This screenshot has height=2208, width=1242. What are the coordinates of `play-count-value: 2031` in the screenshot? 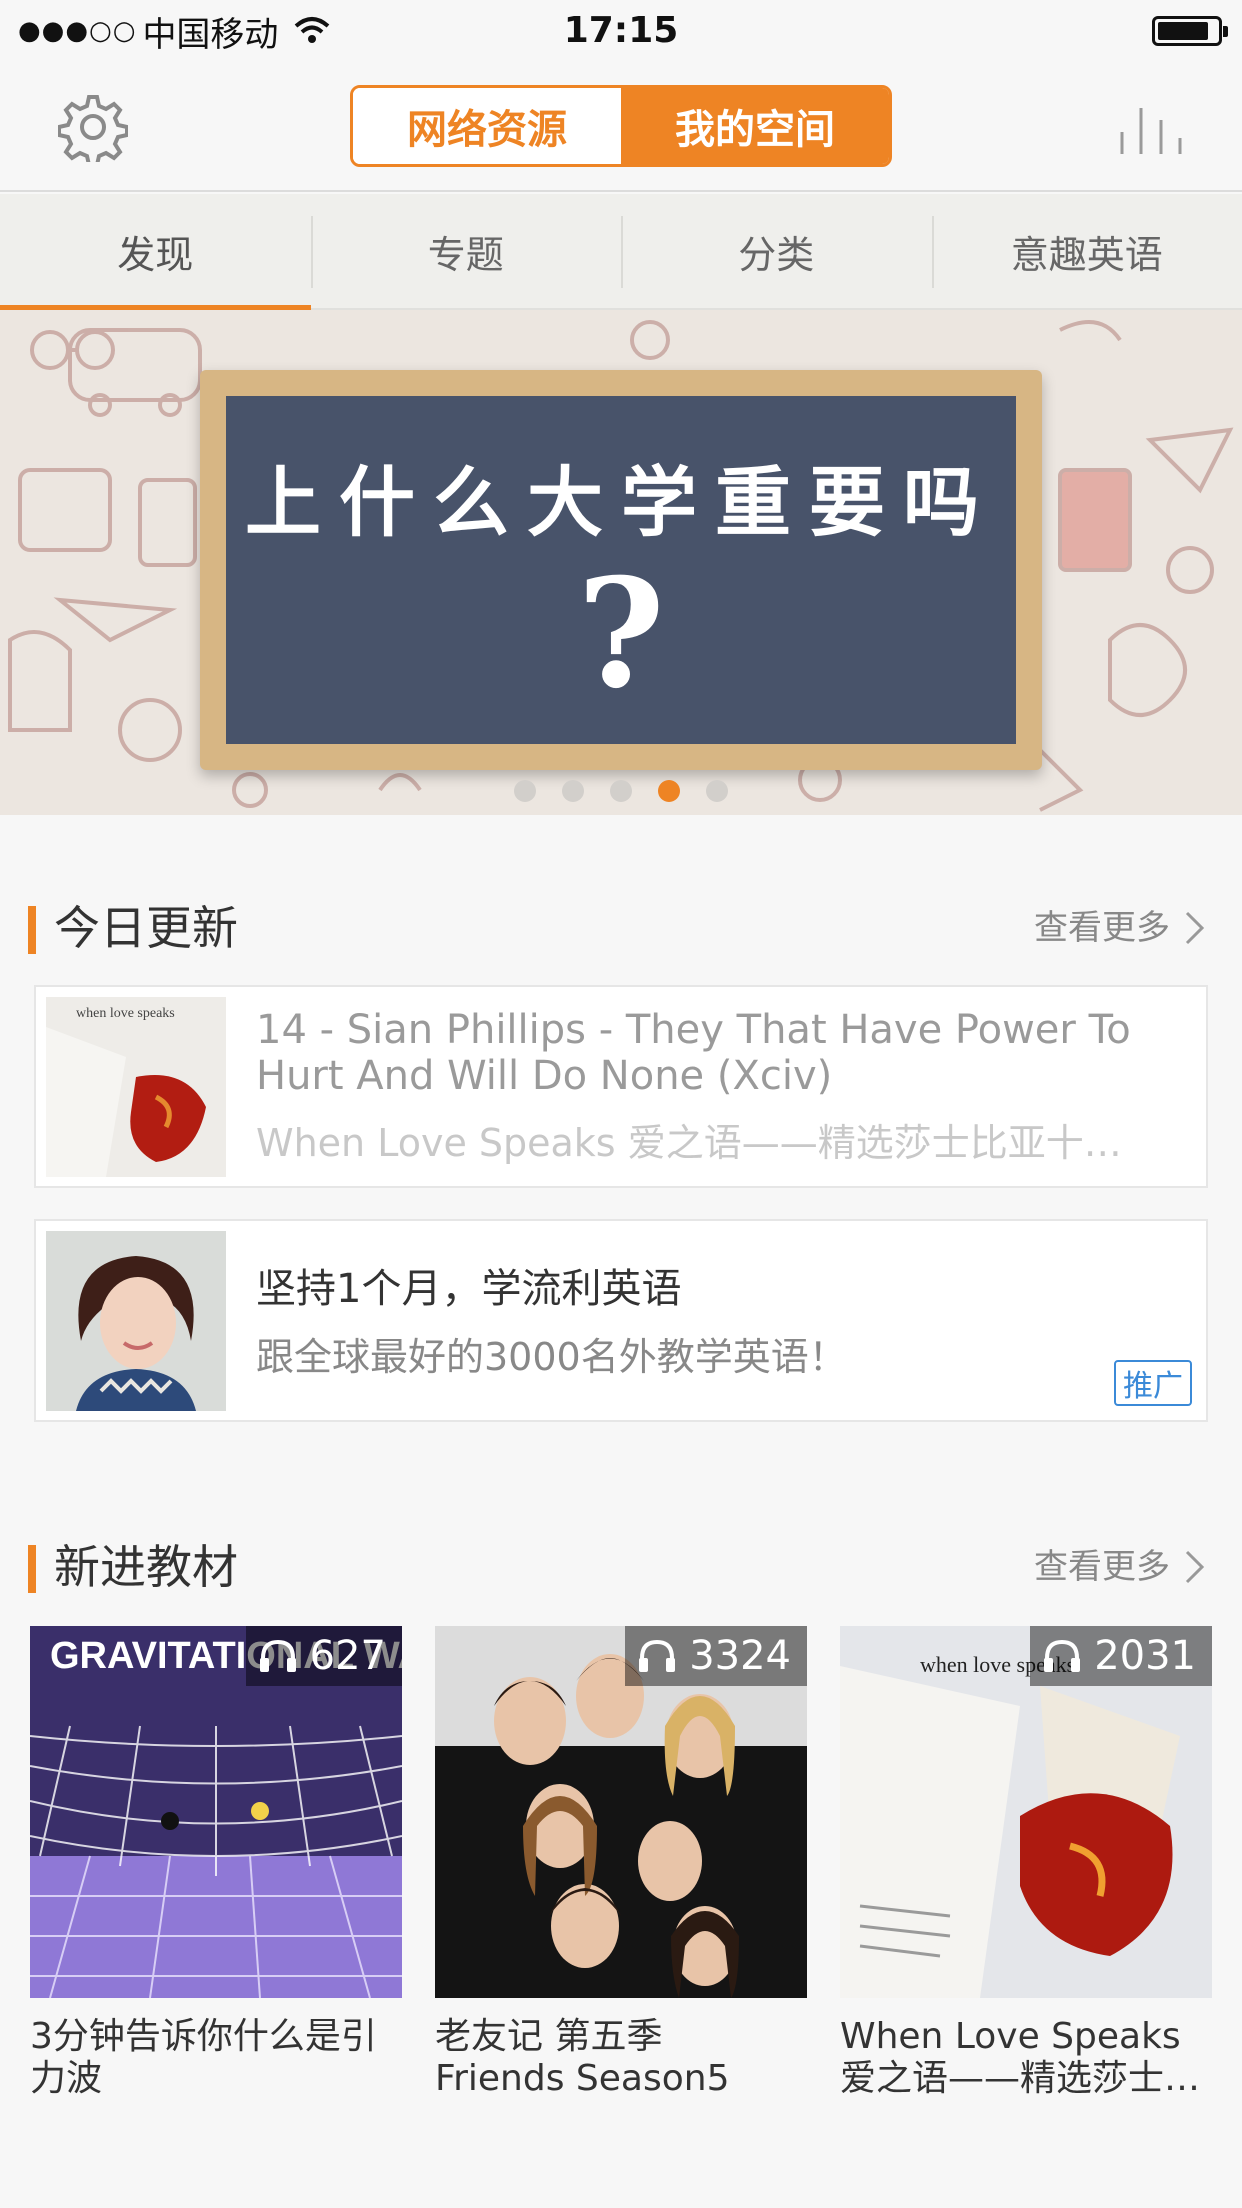 It's located at (1145, 1656).